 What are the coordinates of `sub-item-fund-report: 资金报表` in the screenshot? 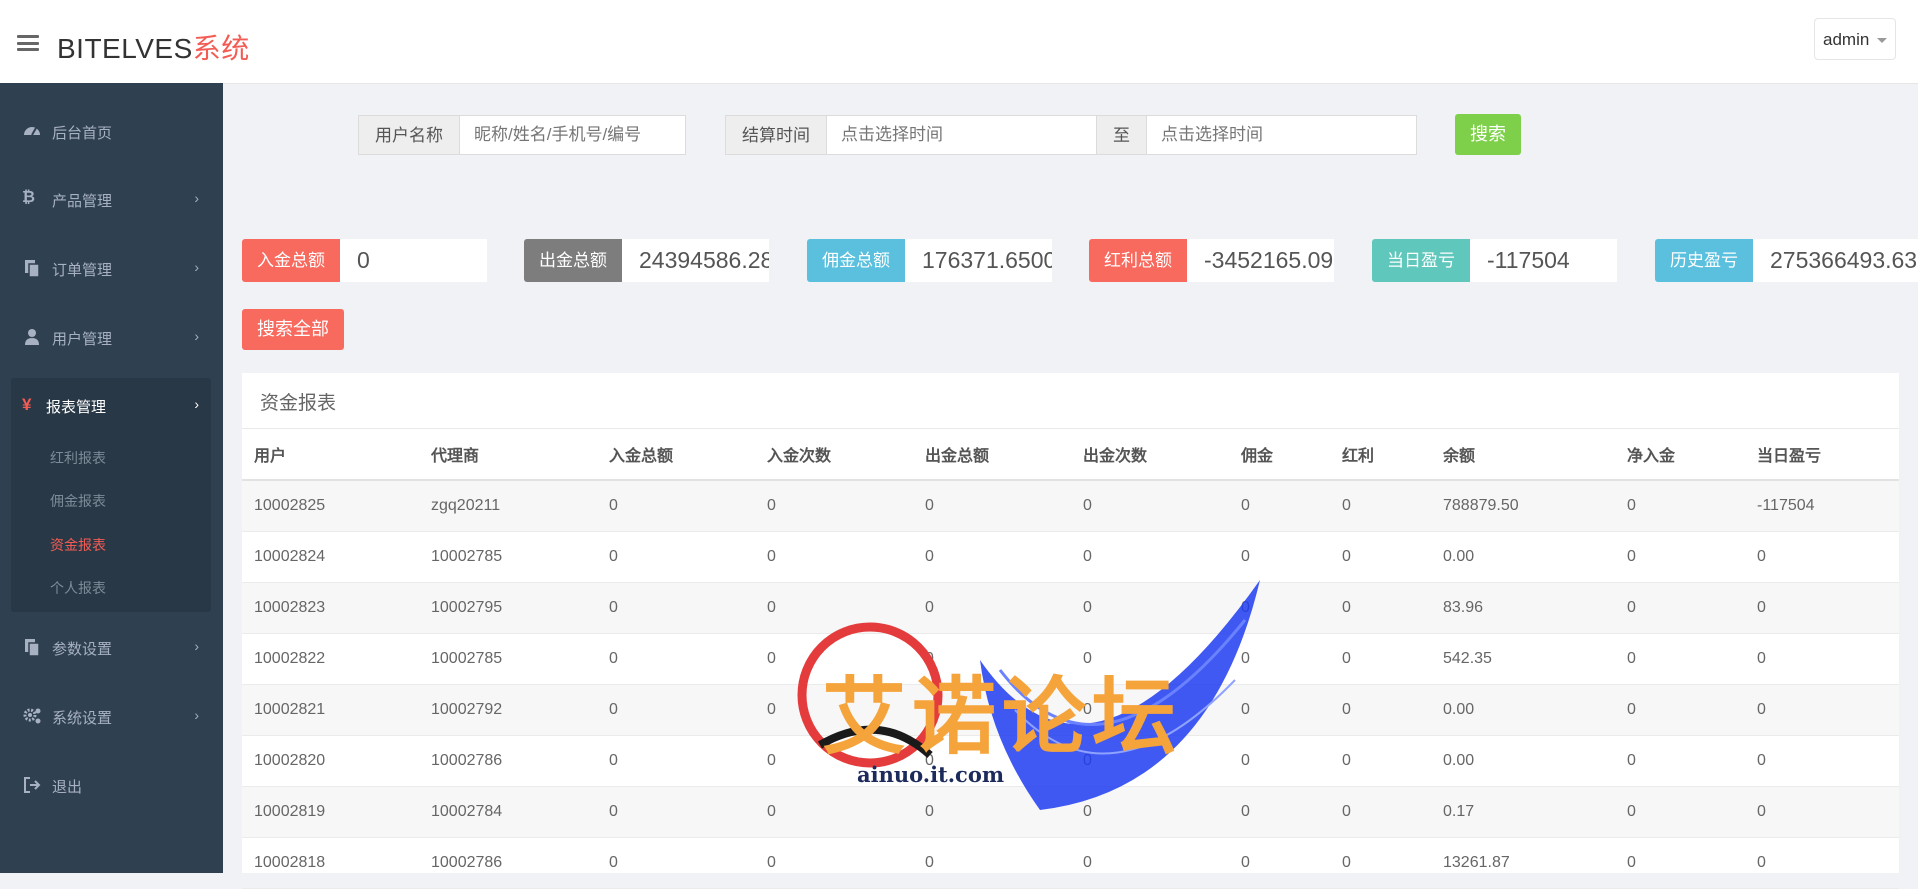 It's located at (78, 545).